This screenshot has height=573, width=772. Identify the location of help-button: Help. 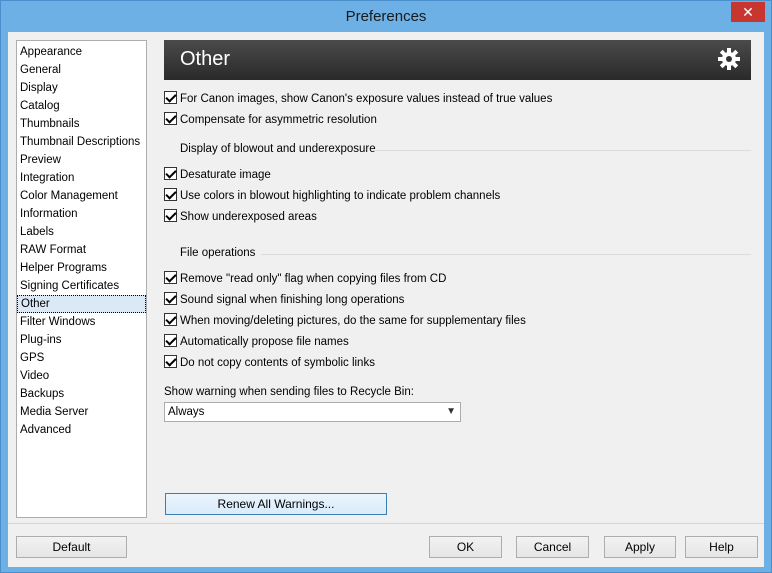
(721, 547).